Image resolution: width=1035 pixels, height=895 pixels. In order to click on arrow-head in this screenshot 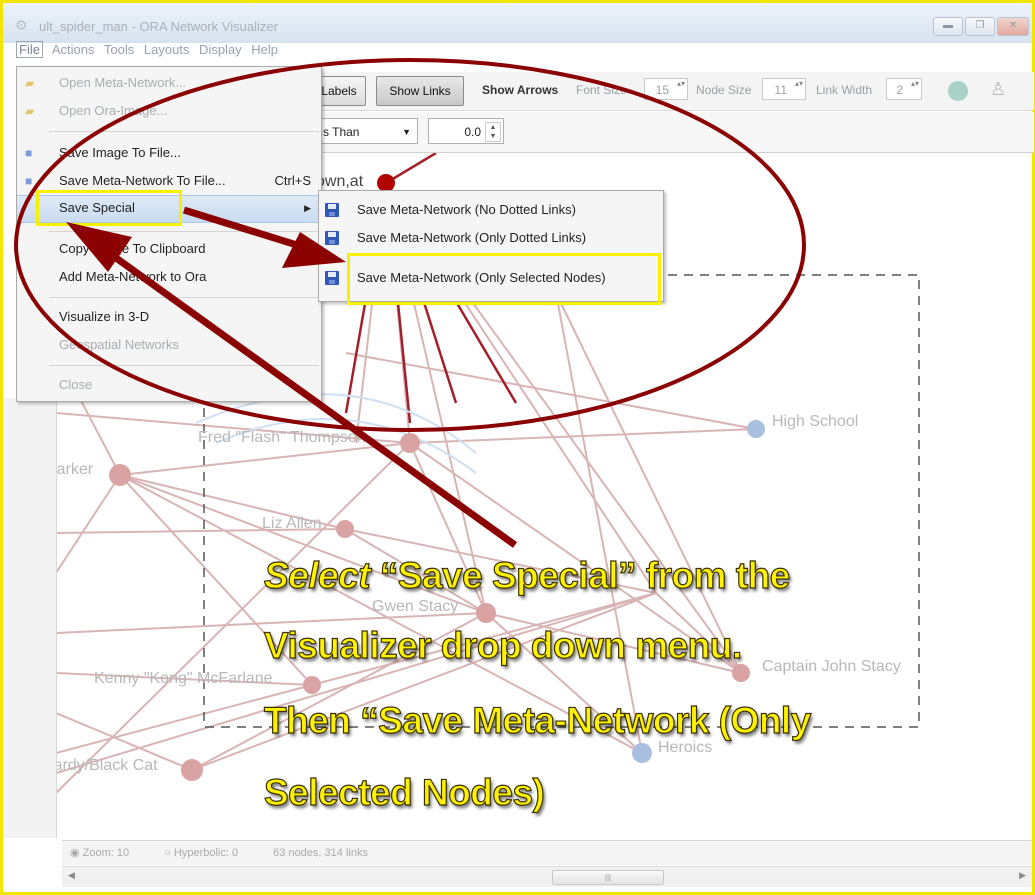, I will do `click(314, 250)`.